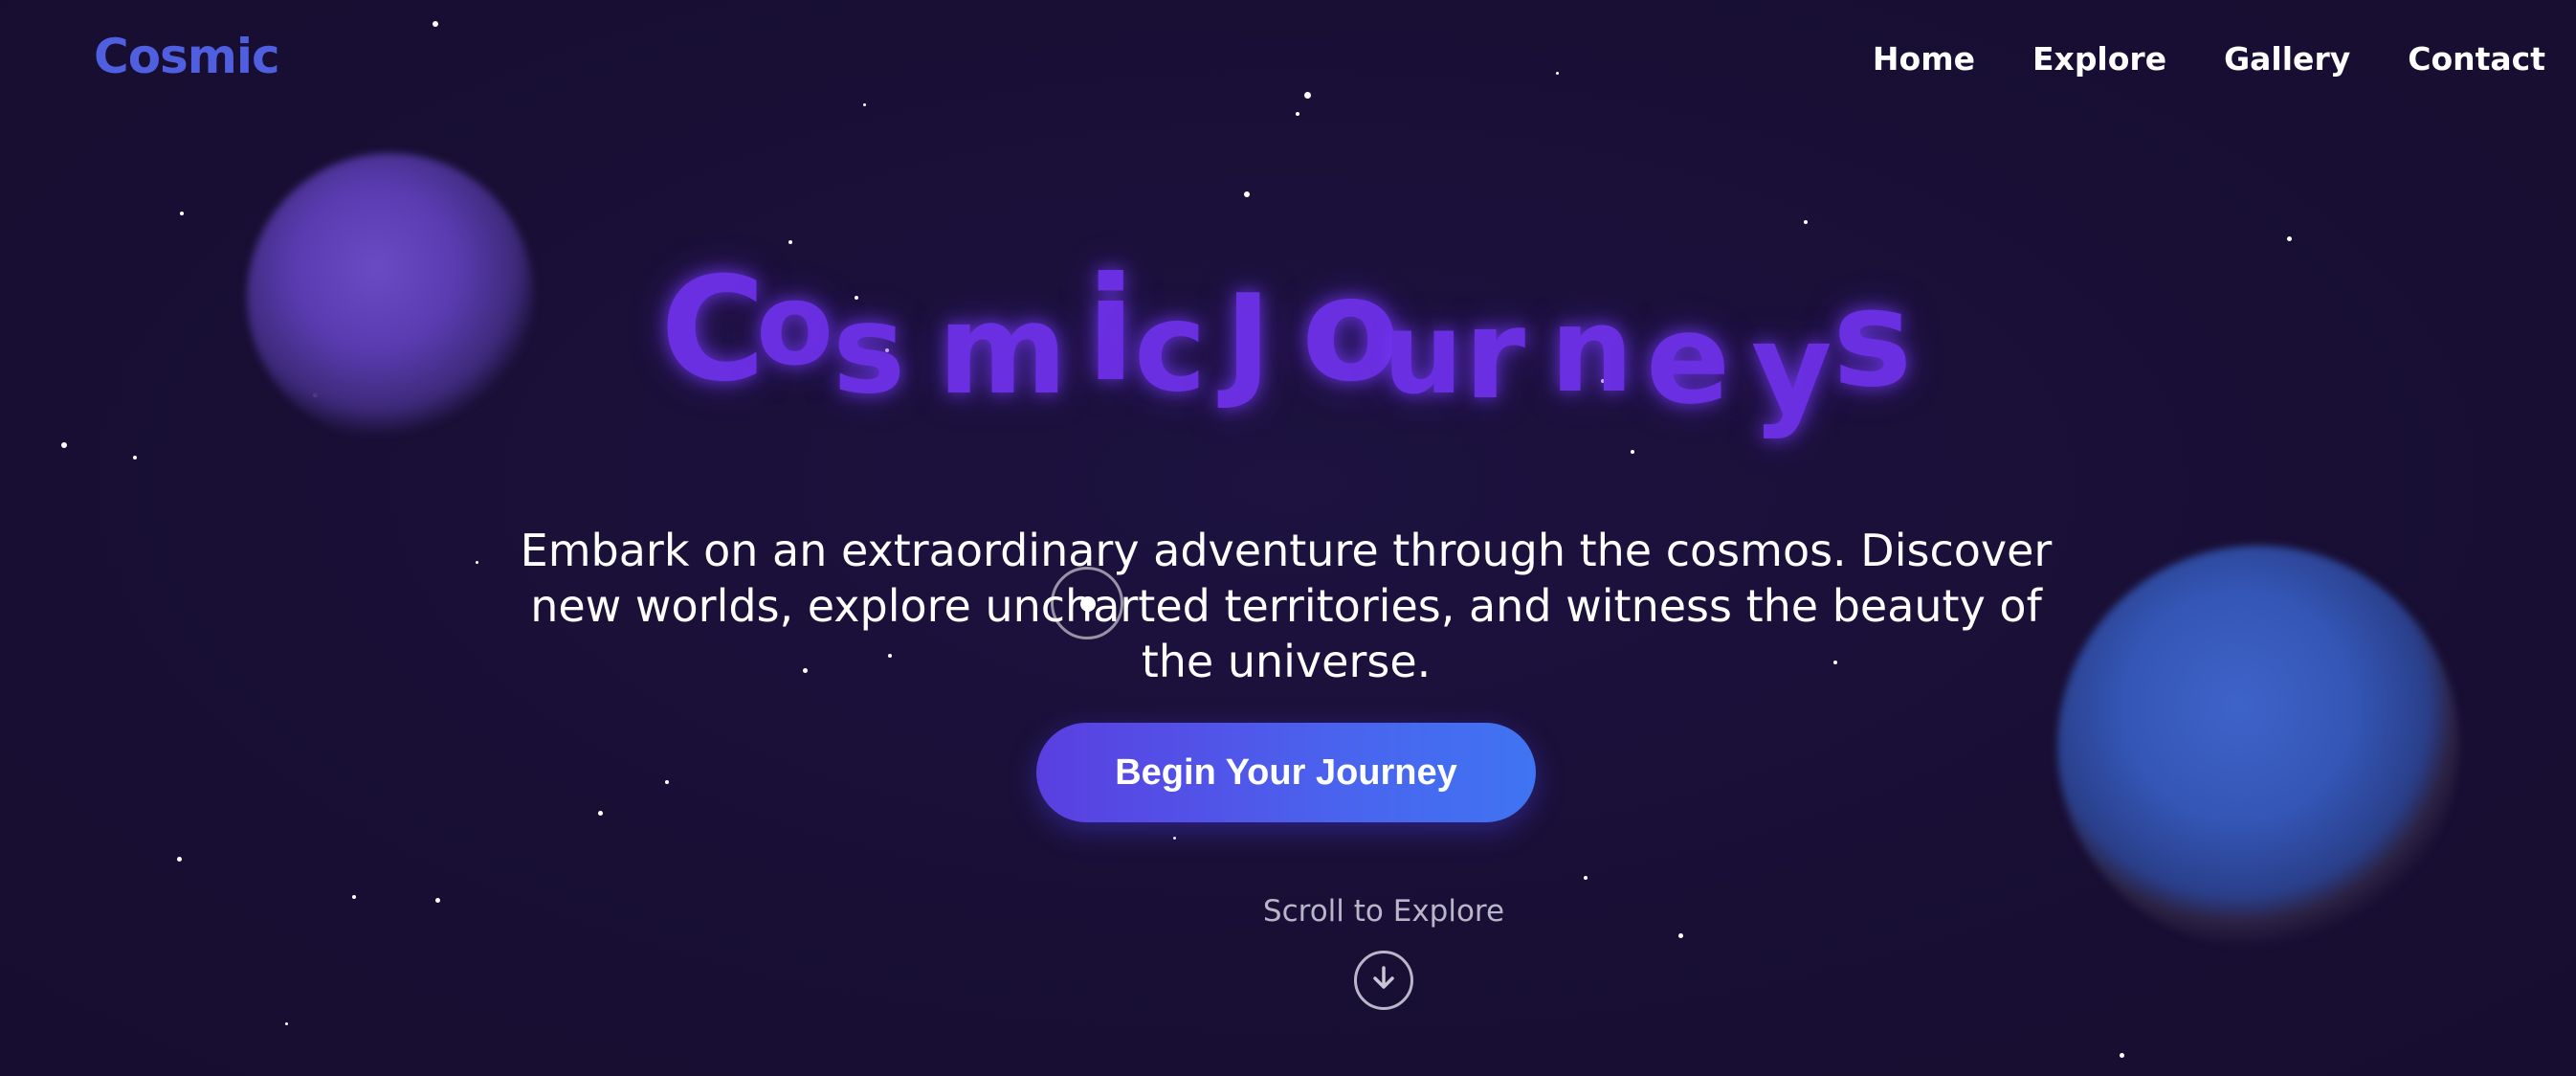 The width and height of the screenshot is (2576, 1076). I want to click on hero-title-letter: J, so click(1248, 340).